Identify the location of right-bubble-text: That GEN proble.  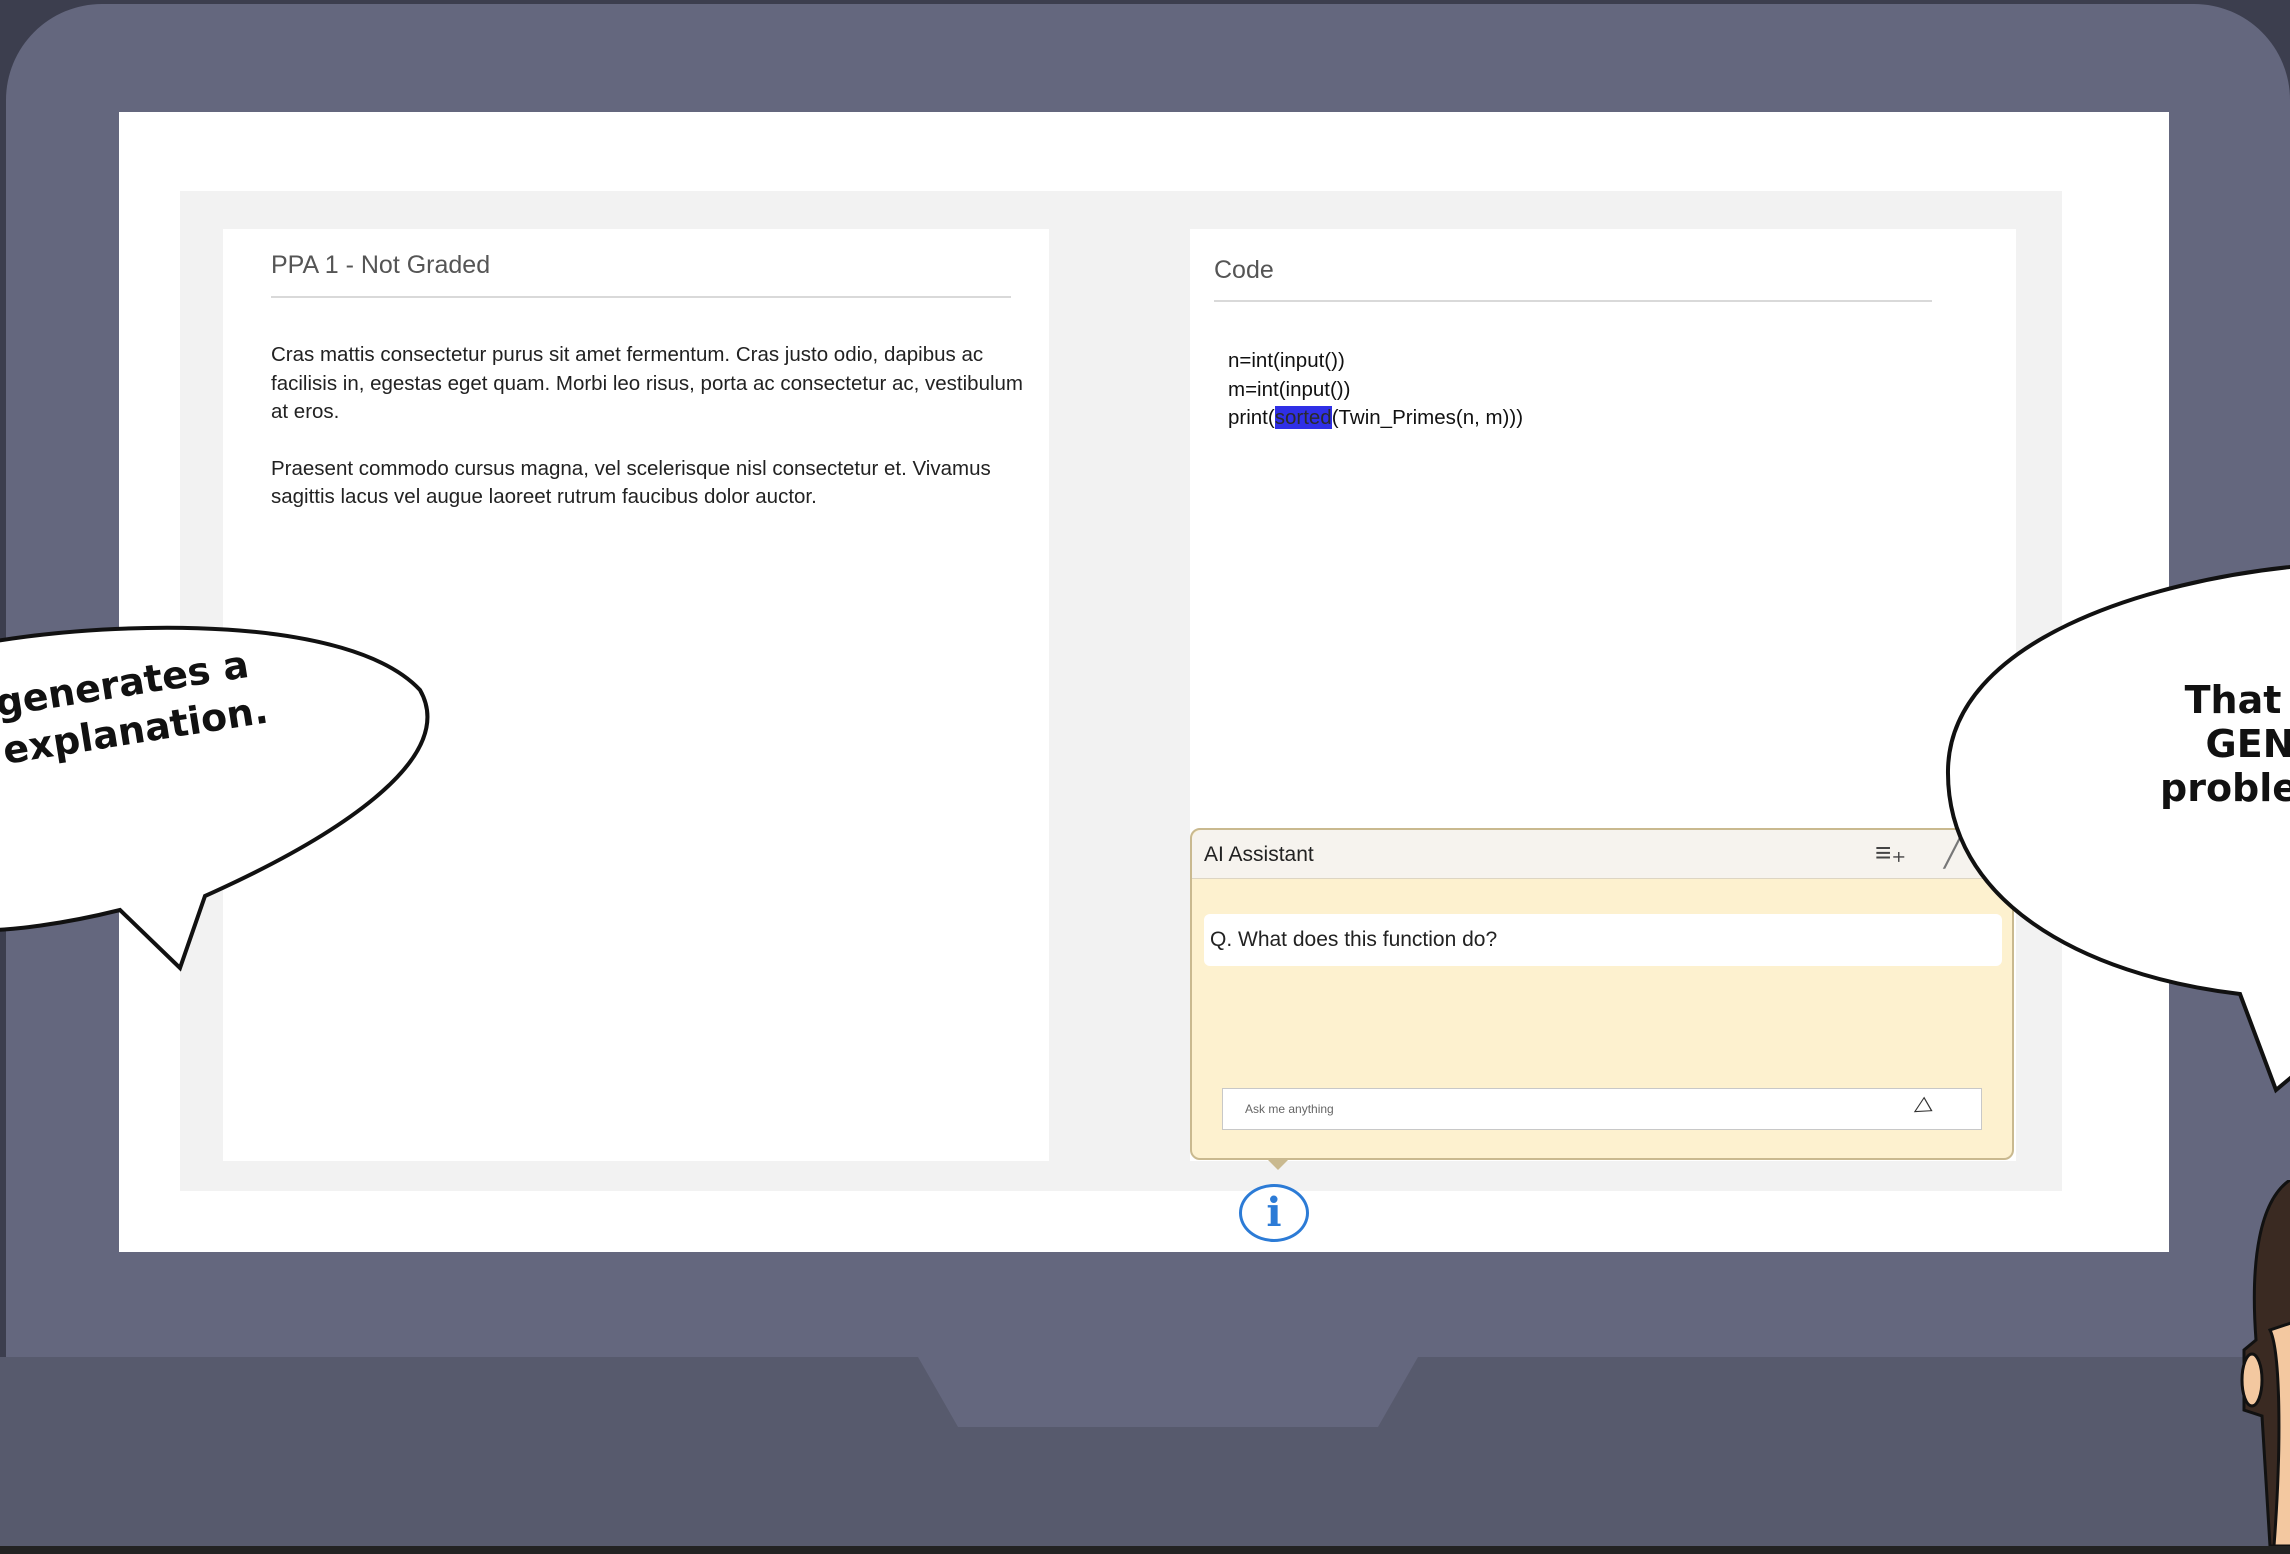
(2225, 744).